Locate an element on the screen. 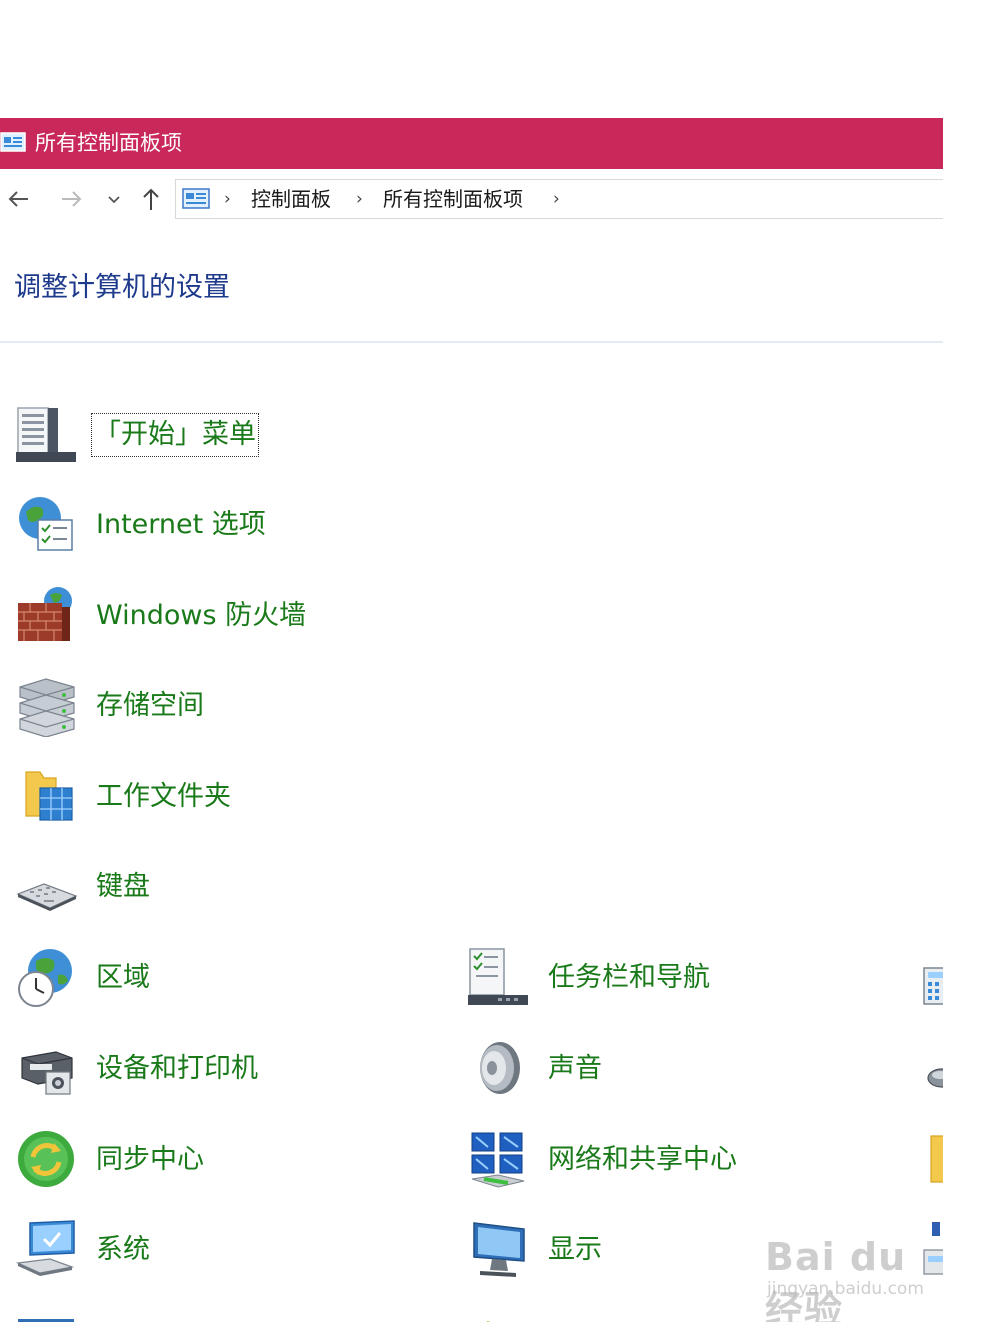  item-start-menu: 「开始」菜单 is located at coordinates (226, 439).